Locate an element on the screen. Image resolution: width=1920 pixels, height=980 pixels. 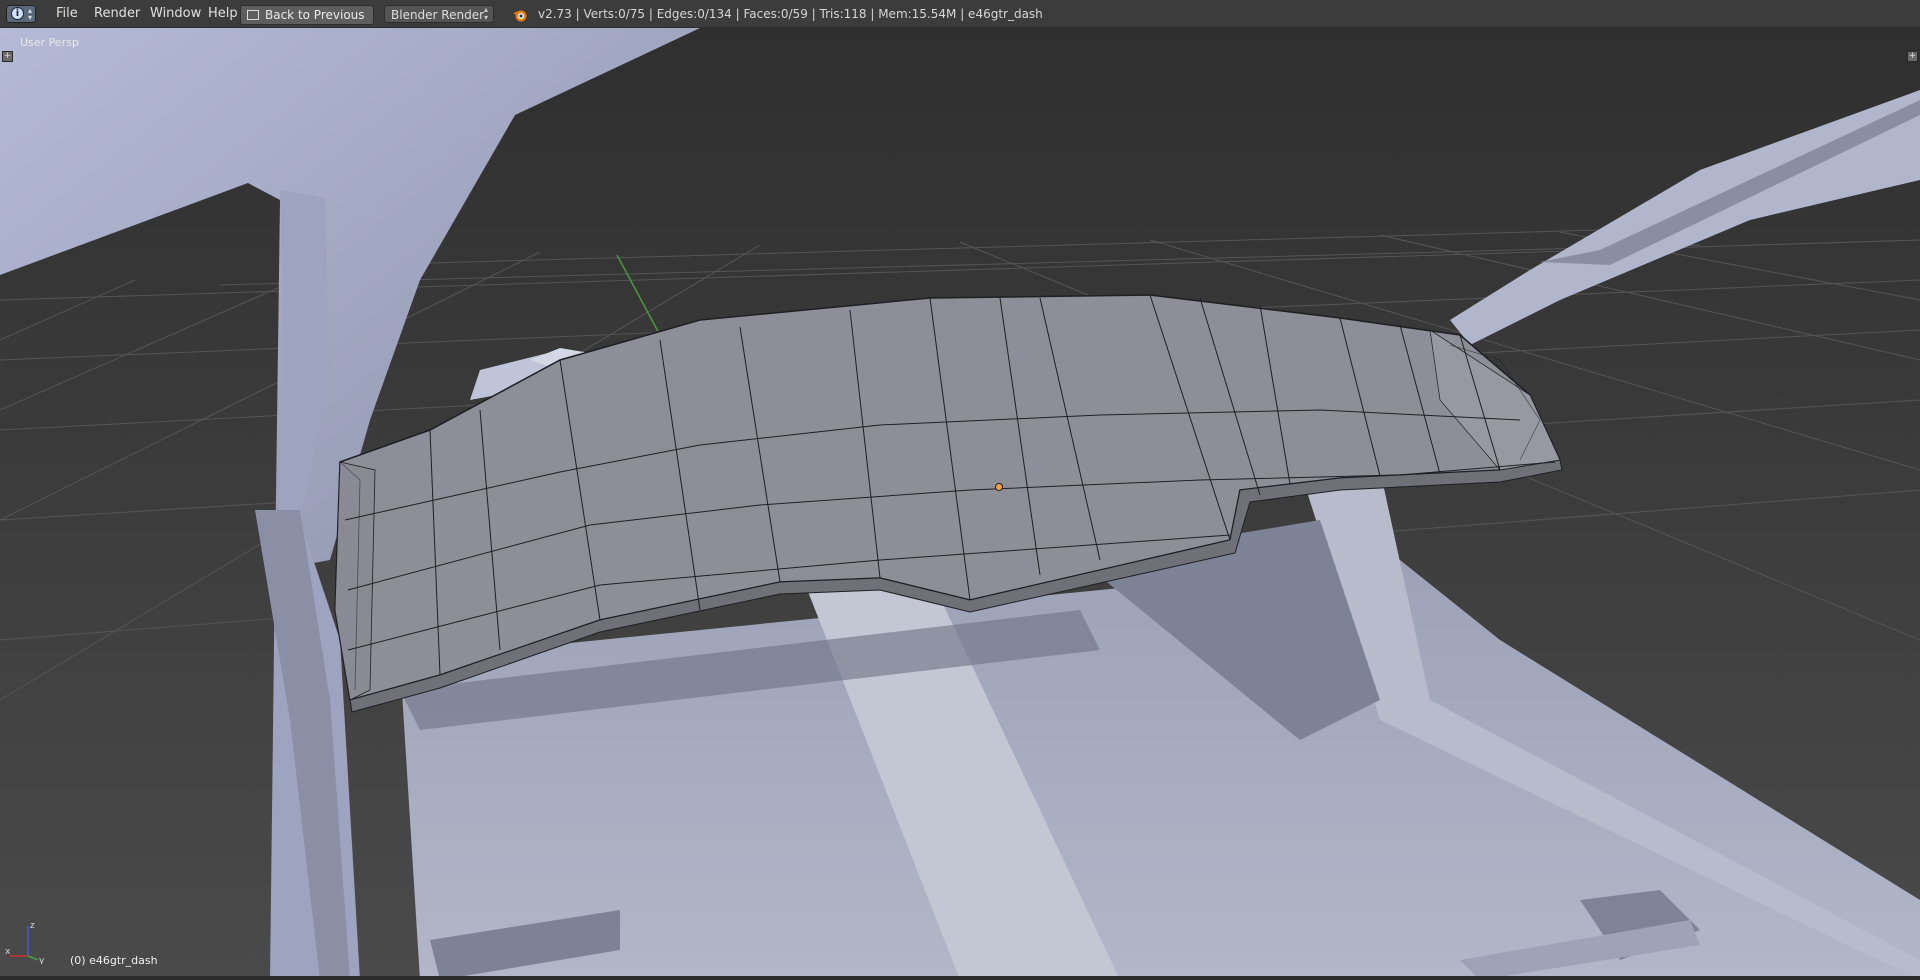
render-engine-select: Blender Render ▴ ▾ is located at coordinates (439, 14).